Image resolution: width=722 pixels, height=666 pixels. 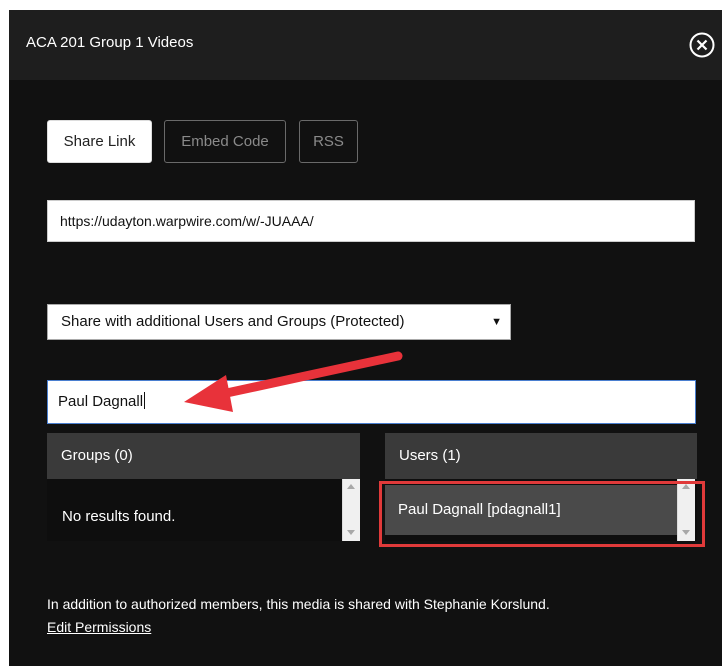 I want to click on user-search-input: Paul Dagnall, so click(x=371, y=402).